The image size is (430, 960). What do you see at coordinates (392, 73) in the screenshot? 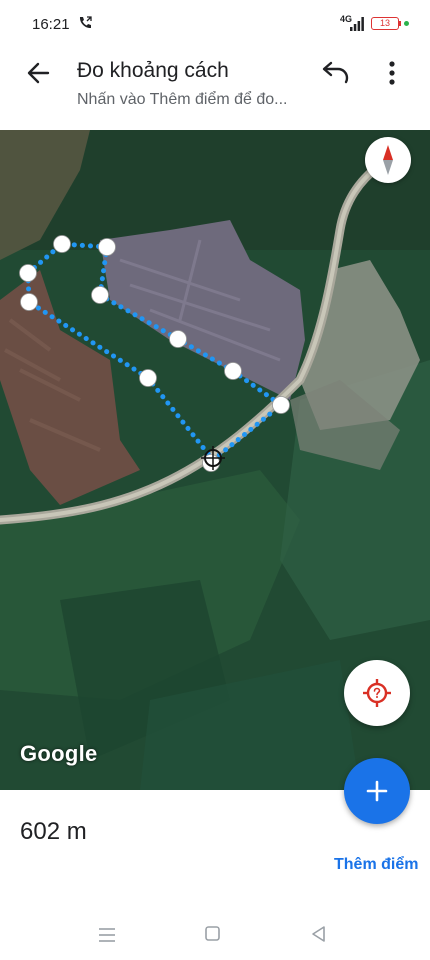
I see `more-vert-icon` at bounding box center [392, 73].